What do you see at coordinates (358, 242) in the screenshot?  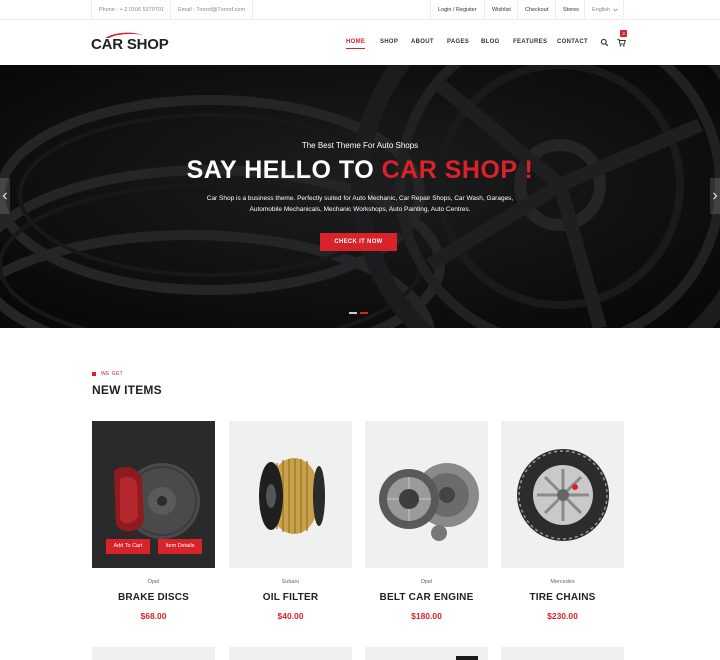 I see `check-it-now-button: CHECK IT NOW` at bounding box center [358, 242].